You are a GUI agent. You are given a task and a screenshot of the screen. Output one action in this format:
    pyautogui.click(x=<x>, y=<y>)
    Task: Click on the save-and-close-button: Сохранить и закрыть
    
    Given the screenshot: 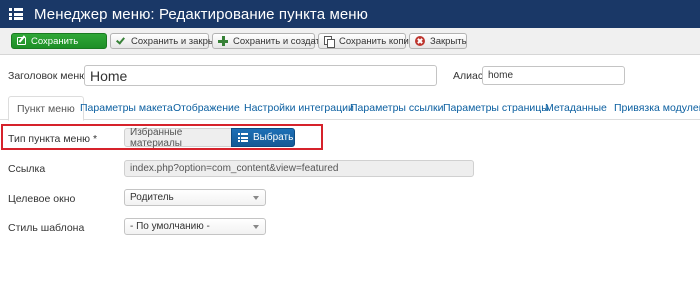 What is the action you would take?
    pyautogui.click(x=167, y=41)
    